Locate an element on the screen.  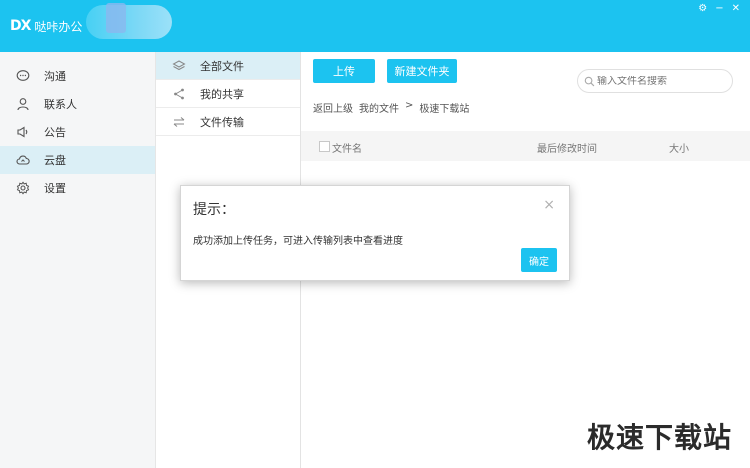
folder-item-all-files: 全部文件 is located at coordinates (228, 66).